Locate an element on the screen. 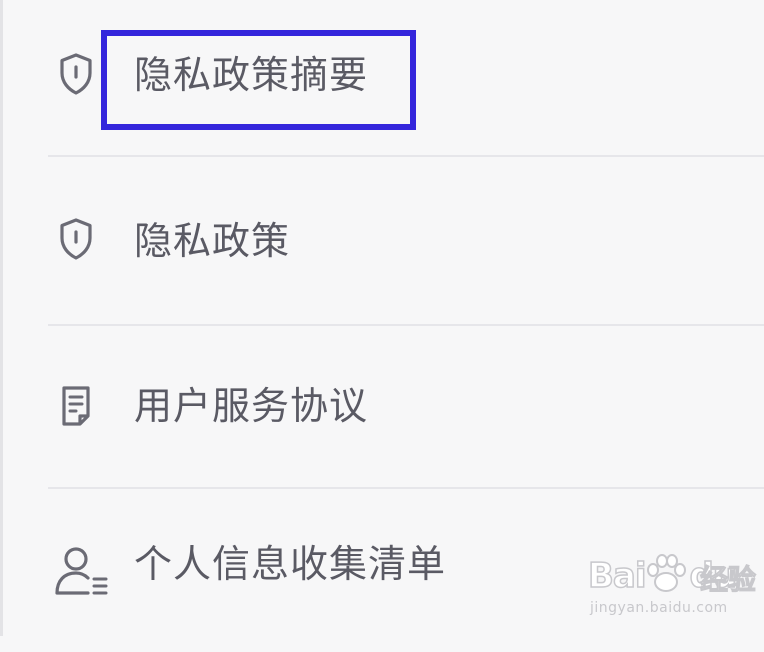 The image size is (764, 652). baidu-jingyan-watermark: Bai du 经验 jingyan.baidu.com is located at coordinates (675, 588).